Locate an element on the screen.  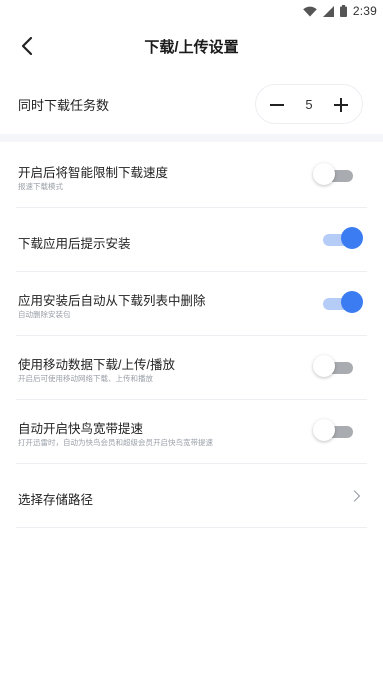
setting-auto-delete: 应用安装后自动从下载列表中删除 自动删除安装包 is located at coordinates (191, 304).